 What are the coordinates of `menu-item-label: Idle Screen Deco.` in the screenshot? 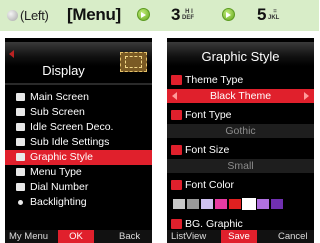 It's located at (72, 127).